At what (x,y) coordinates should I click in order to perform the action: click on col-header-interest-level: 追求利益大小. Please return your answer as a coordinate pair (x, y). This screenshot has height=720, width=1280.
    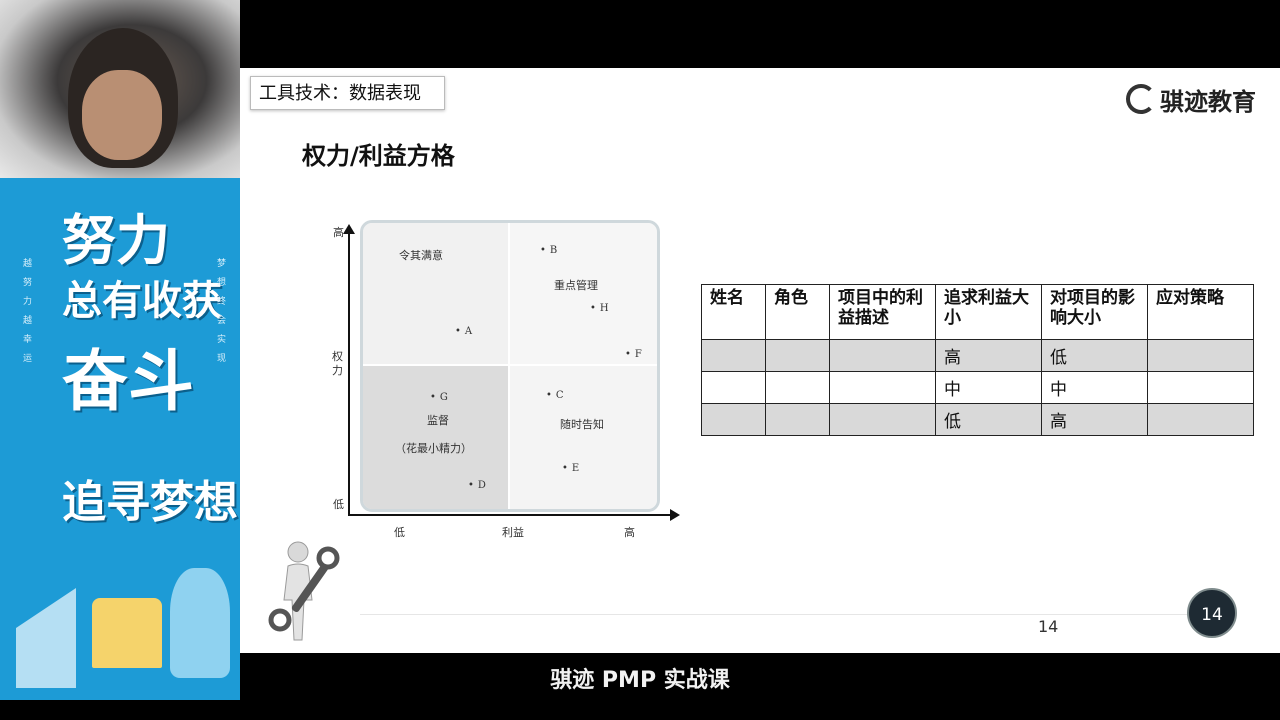
    Looking at the image, I should click on (988, 312).